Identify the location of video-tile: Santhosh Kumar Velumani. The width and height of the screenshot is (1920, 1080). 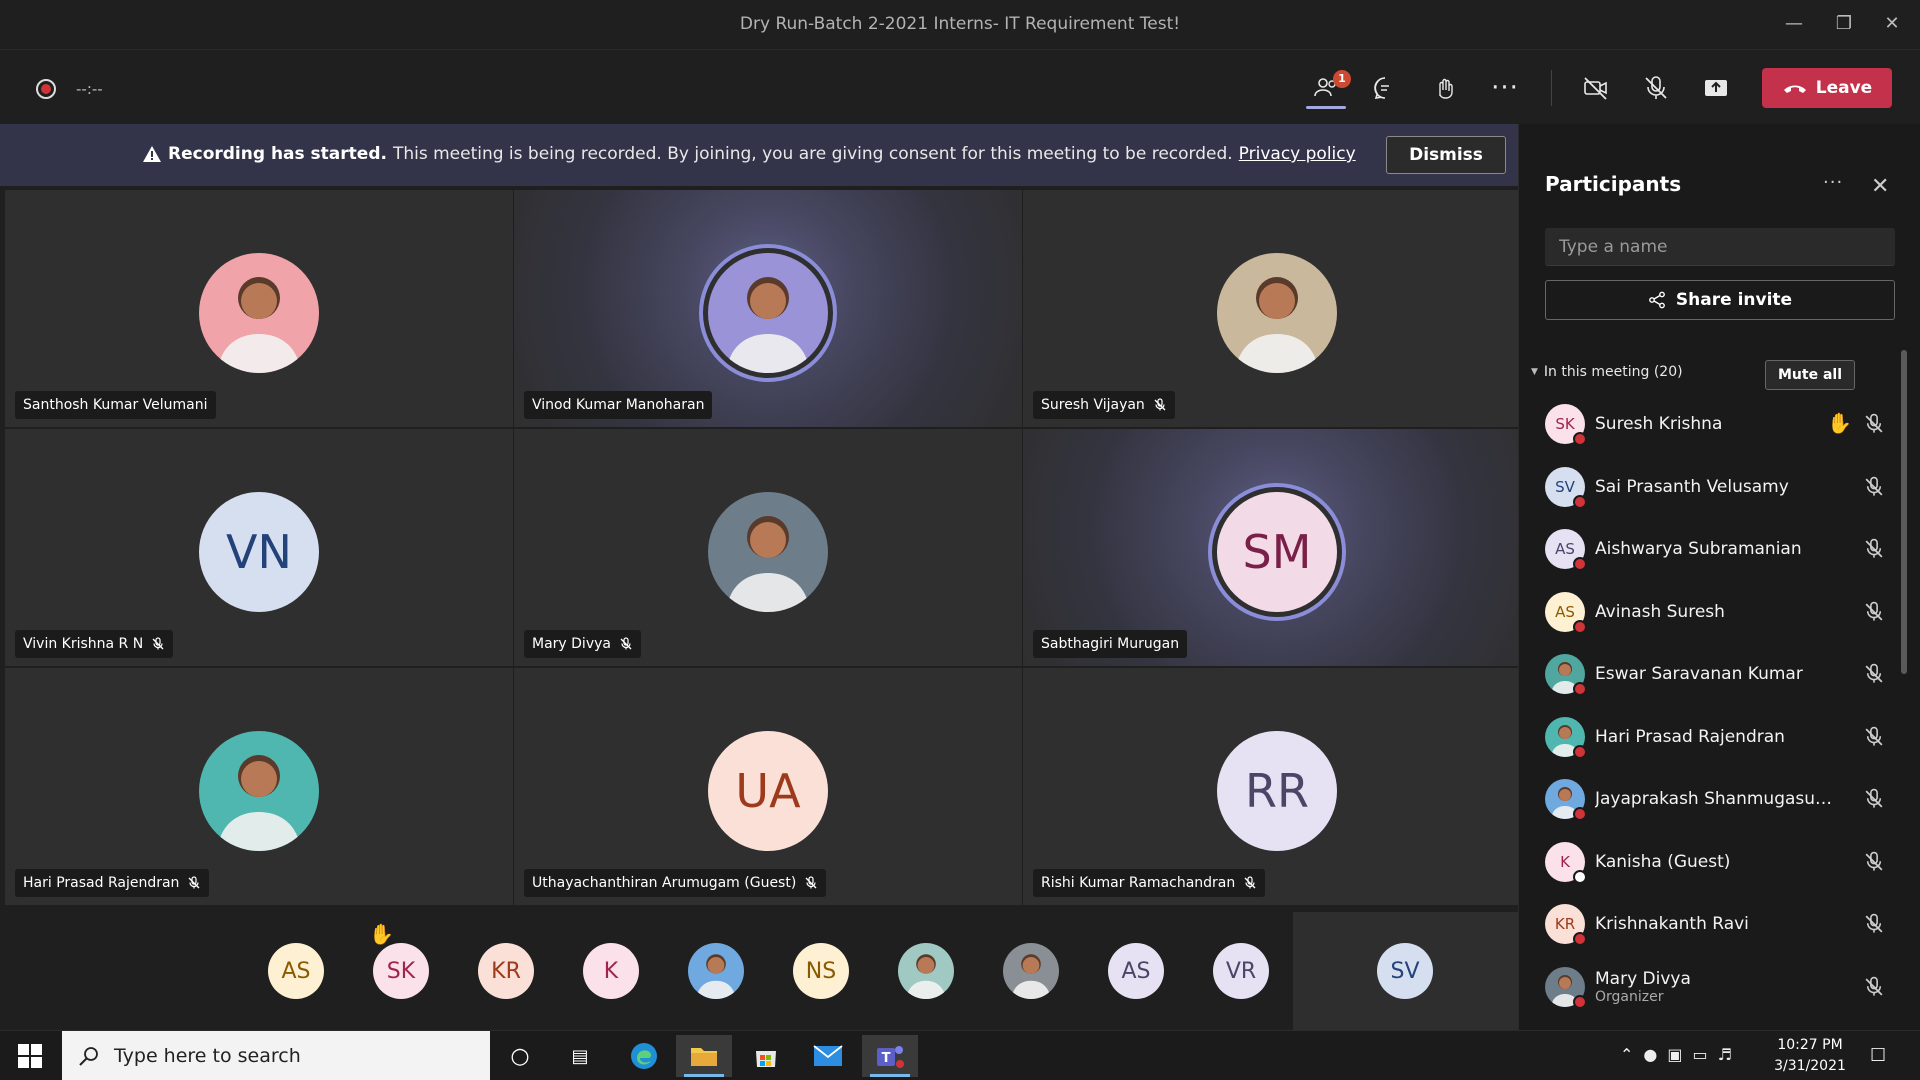
(259, 308).